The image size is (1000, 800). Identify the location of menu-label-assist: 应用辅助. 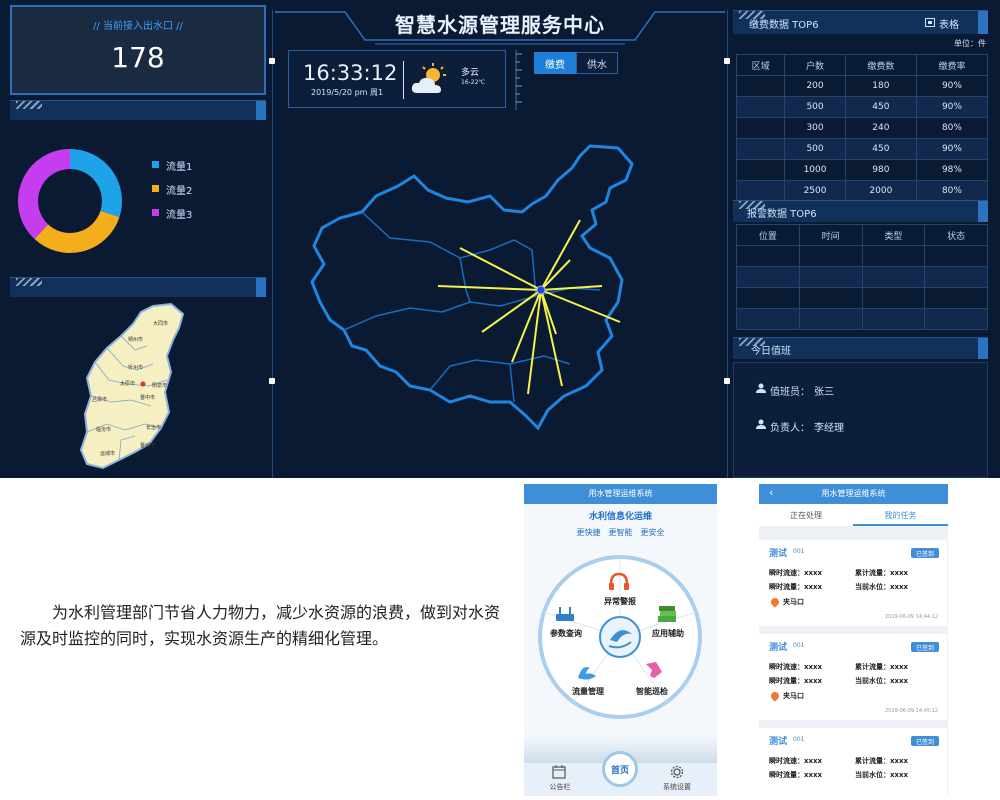
(668, 633).